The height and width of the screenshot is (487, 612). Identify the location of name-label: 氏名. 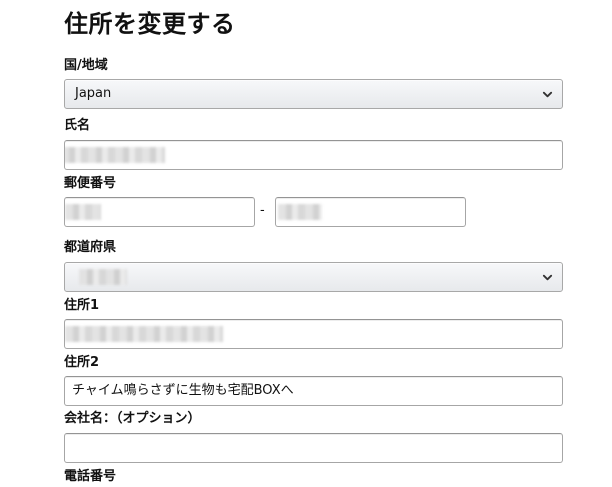
(77, 125).